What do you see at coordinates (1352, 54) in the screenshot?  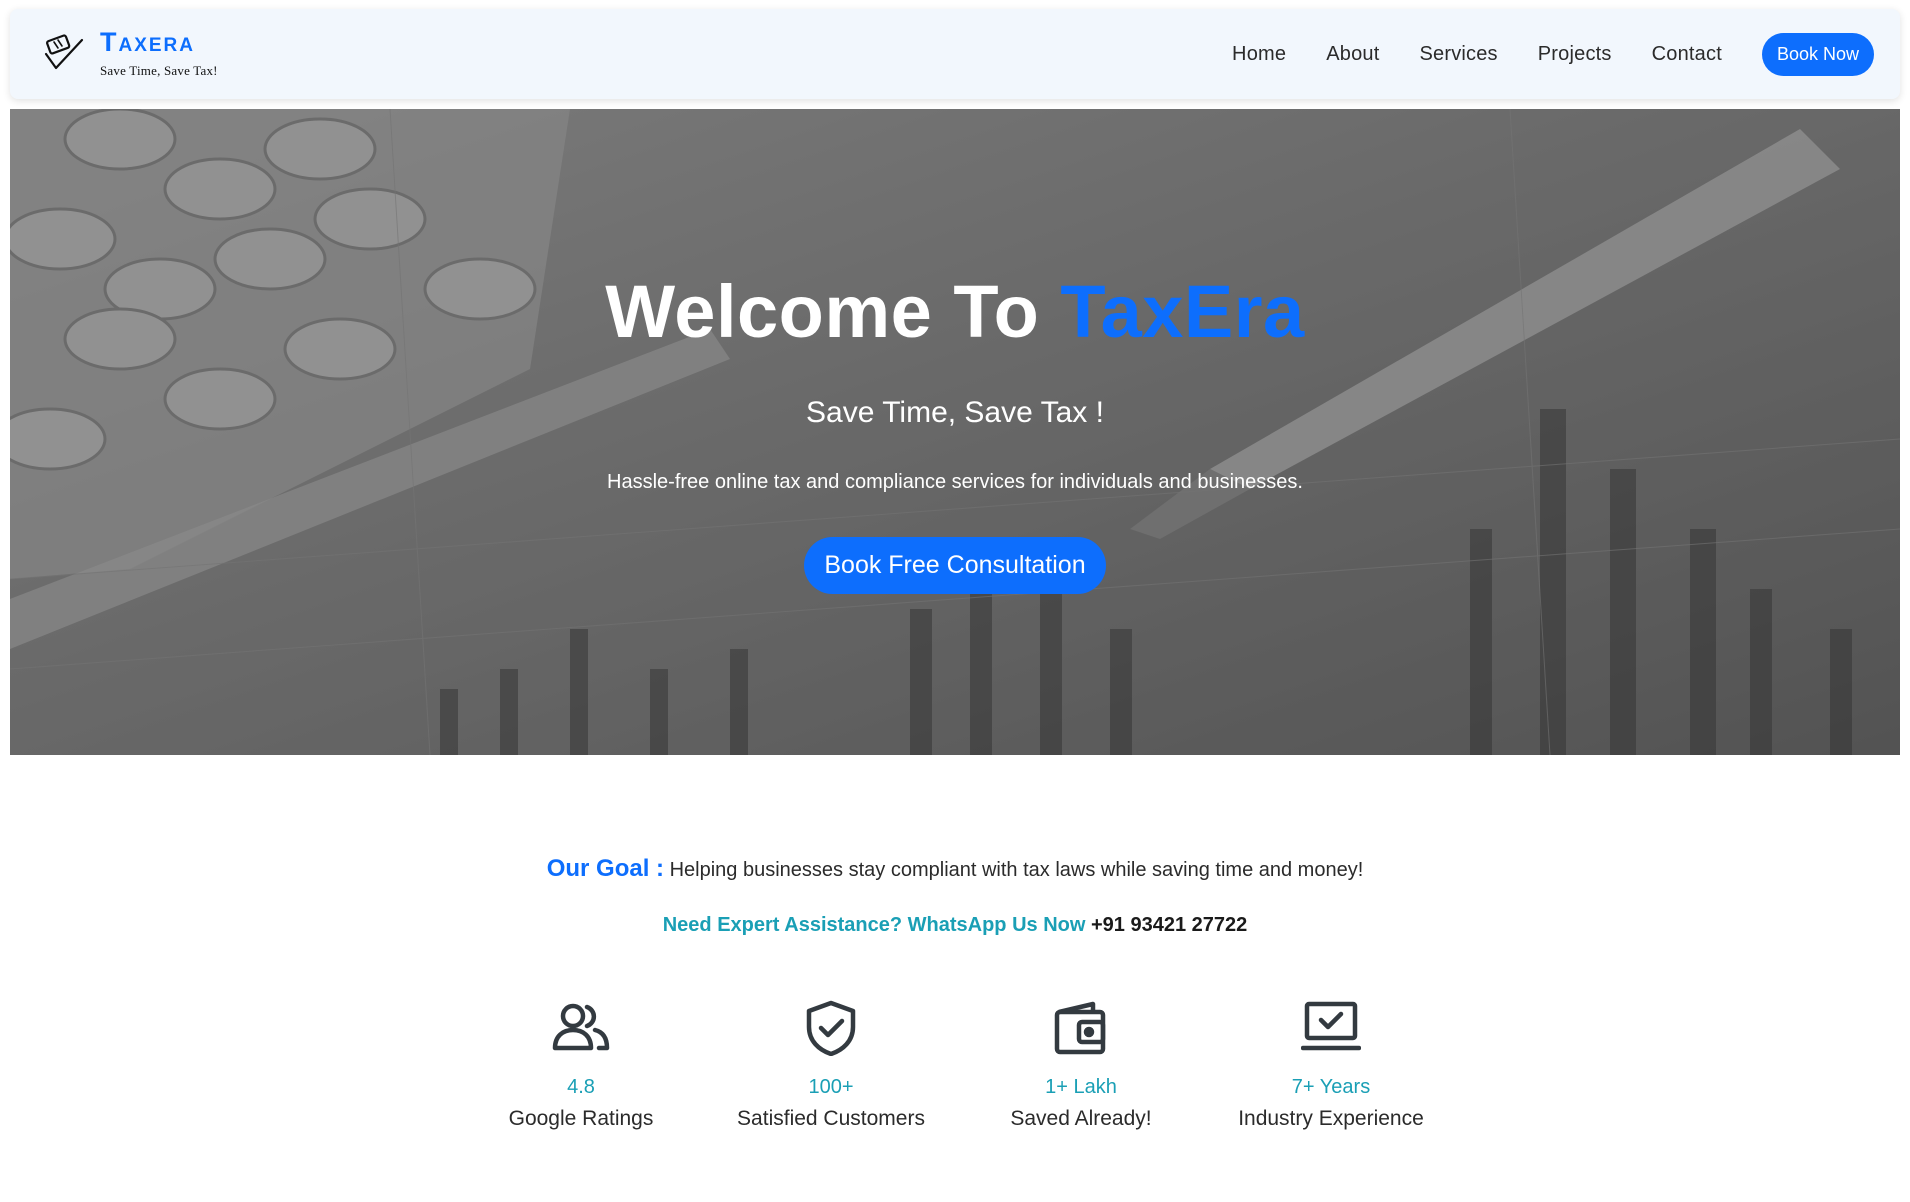 I see `nav-about: About` at bounding box center [1352, 54].